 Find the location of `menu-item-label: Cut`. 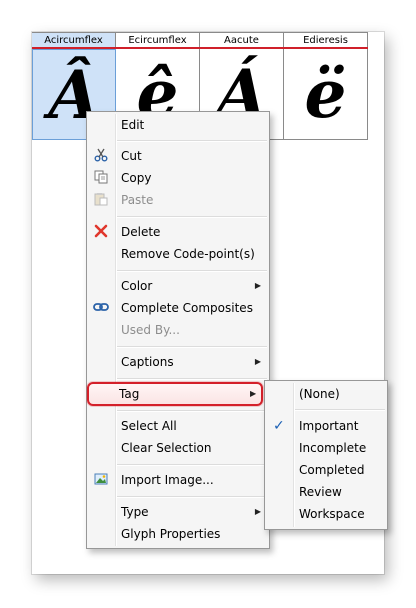

menu-item-label: Cut is located at coordinates (131, 156).